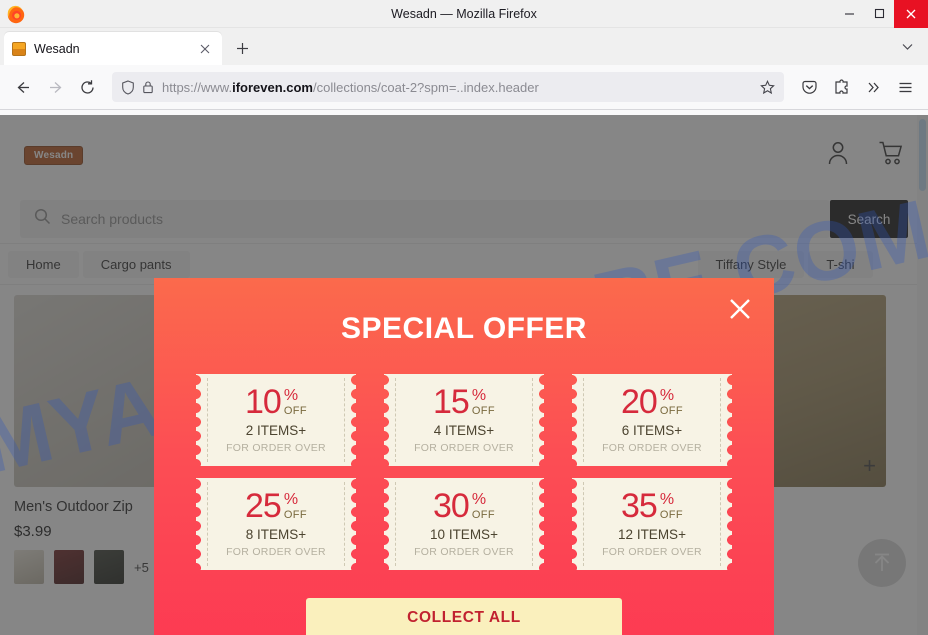 The width and height of the screenshot is (928, 635). What do you see at coordinates (276, 431) in the screenshot?
I see `coupon-items-requirement: 2 ITEMS+` at bounding box center [276, 431].